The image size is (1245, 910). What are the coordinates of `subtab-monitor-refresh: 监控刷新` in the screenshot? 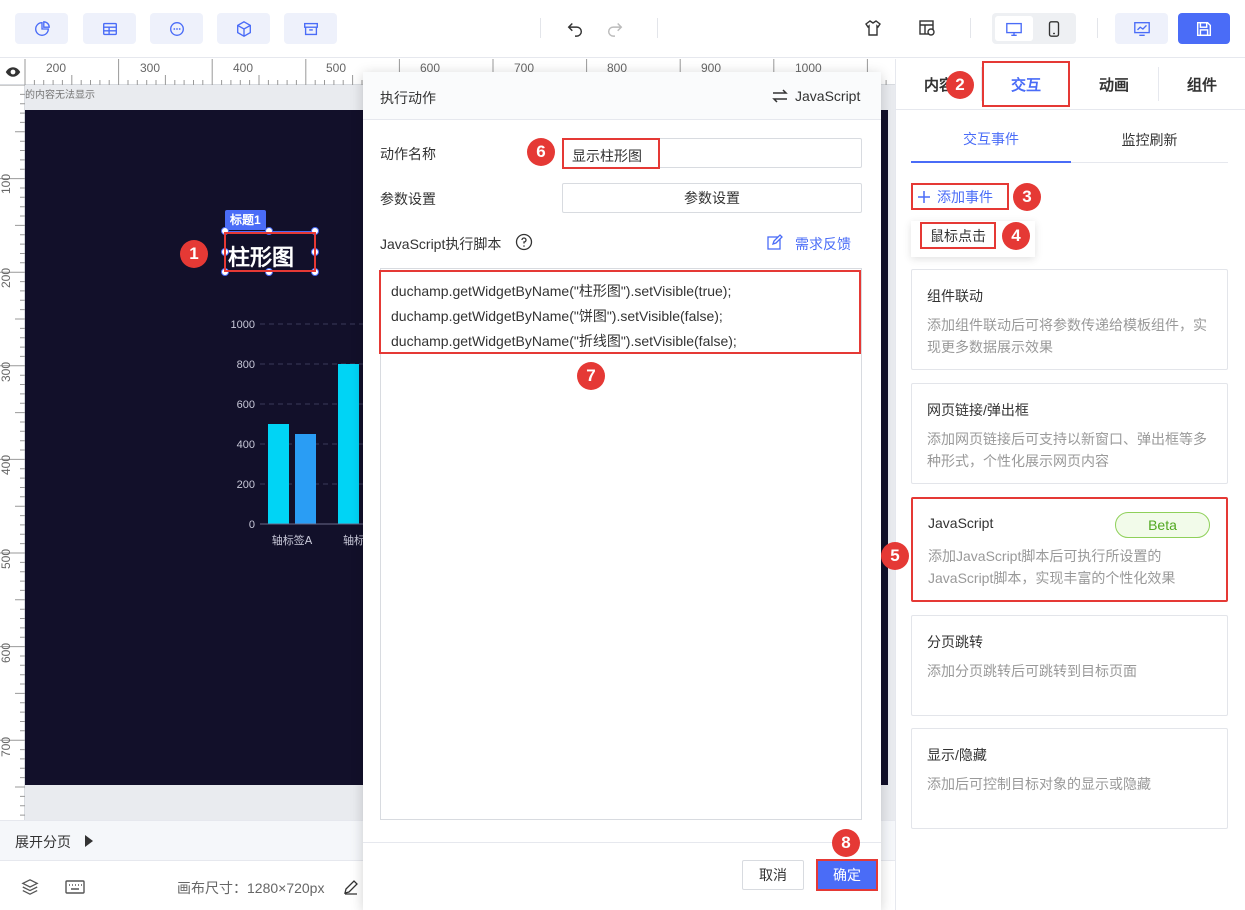 It's located at (1149, 140).